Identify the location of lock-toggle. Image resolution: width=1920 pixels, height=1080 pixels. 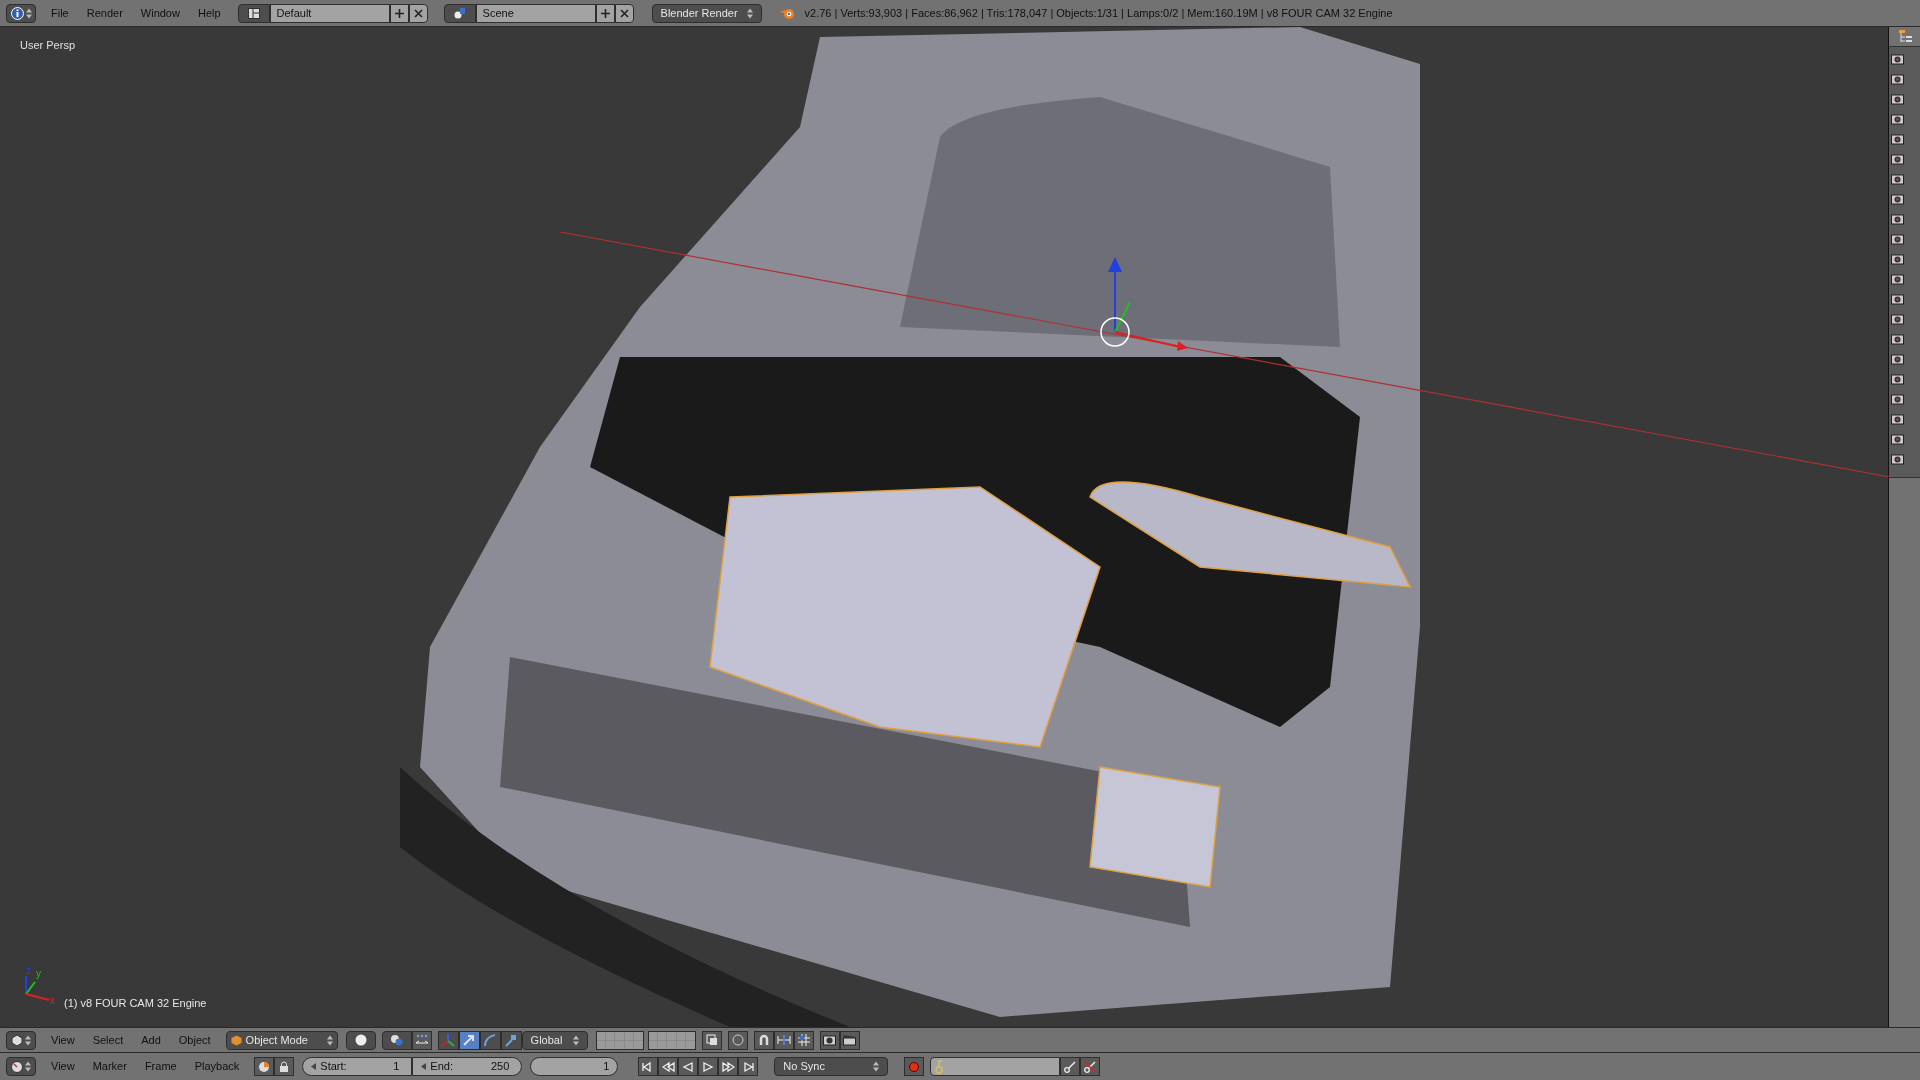
(284, 1066).